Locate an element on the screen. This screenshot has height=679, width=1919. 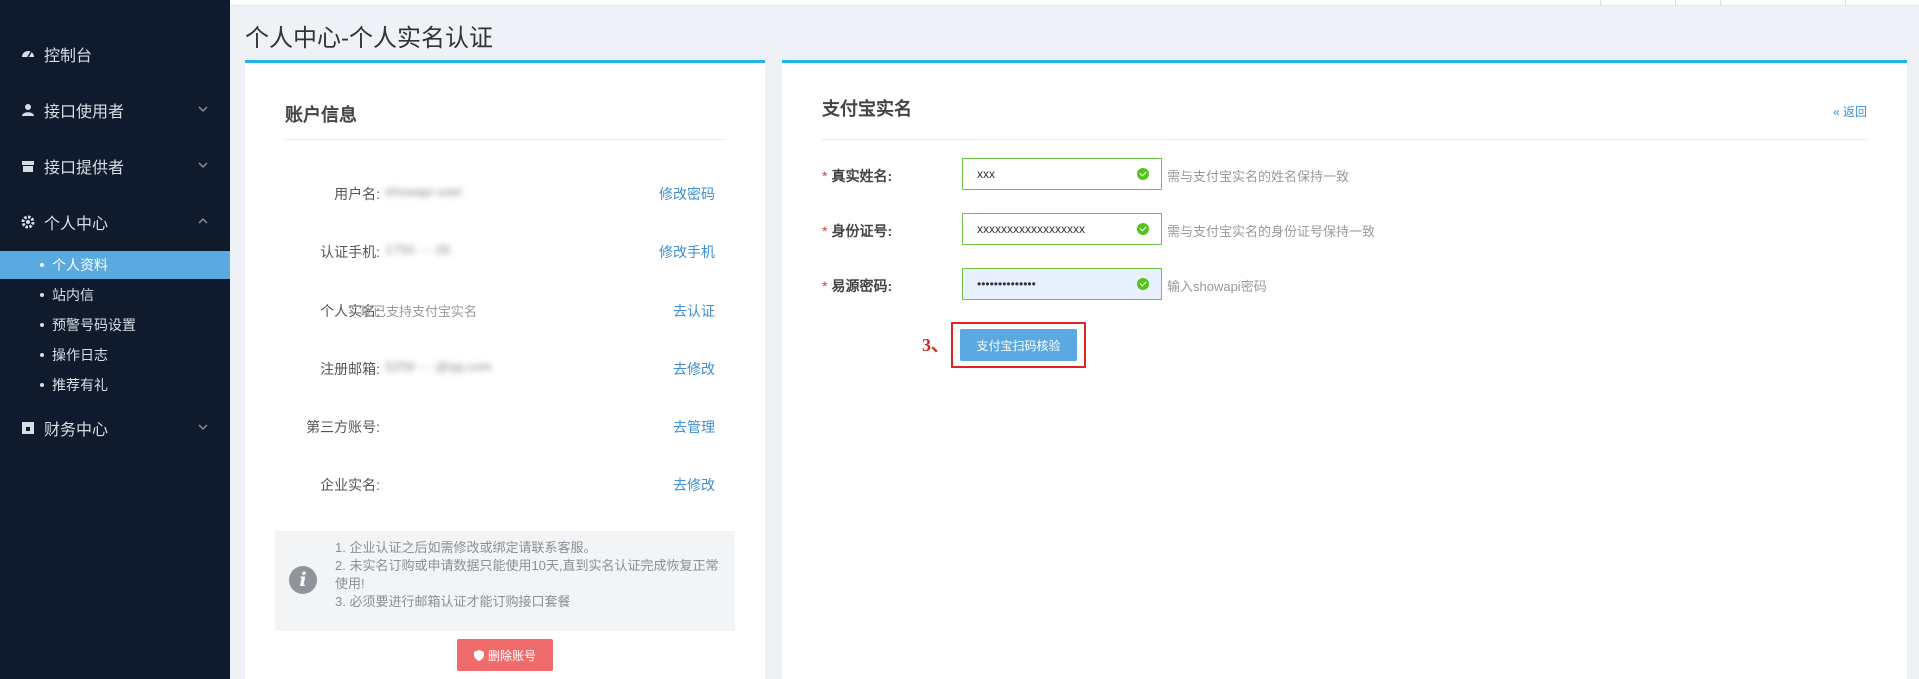
account-info-heading: 账户信息 is located at coordinates (321, 115).